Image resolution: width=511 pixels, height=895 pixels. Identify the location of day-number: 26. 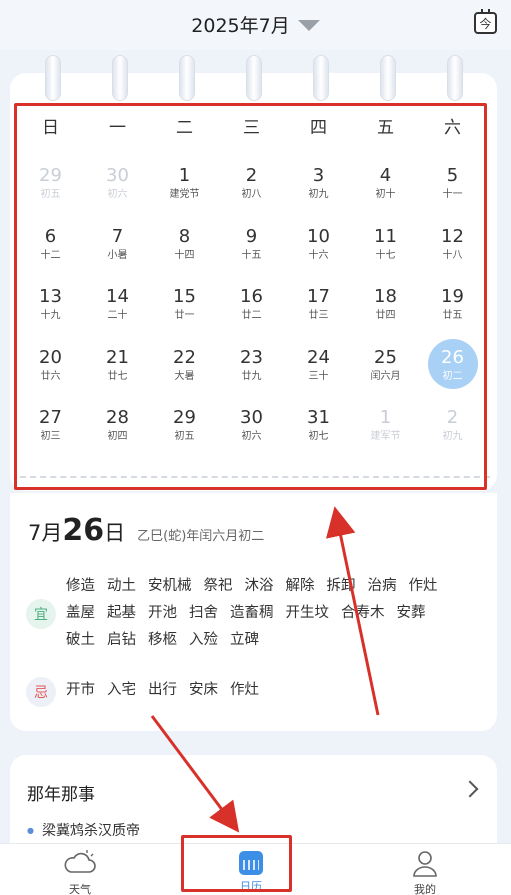
(452, 357).